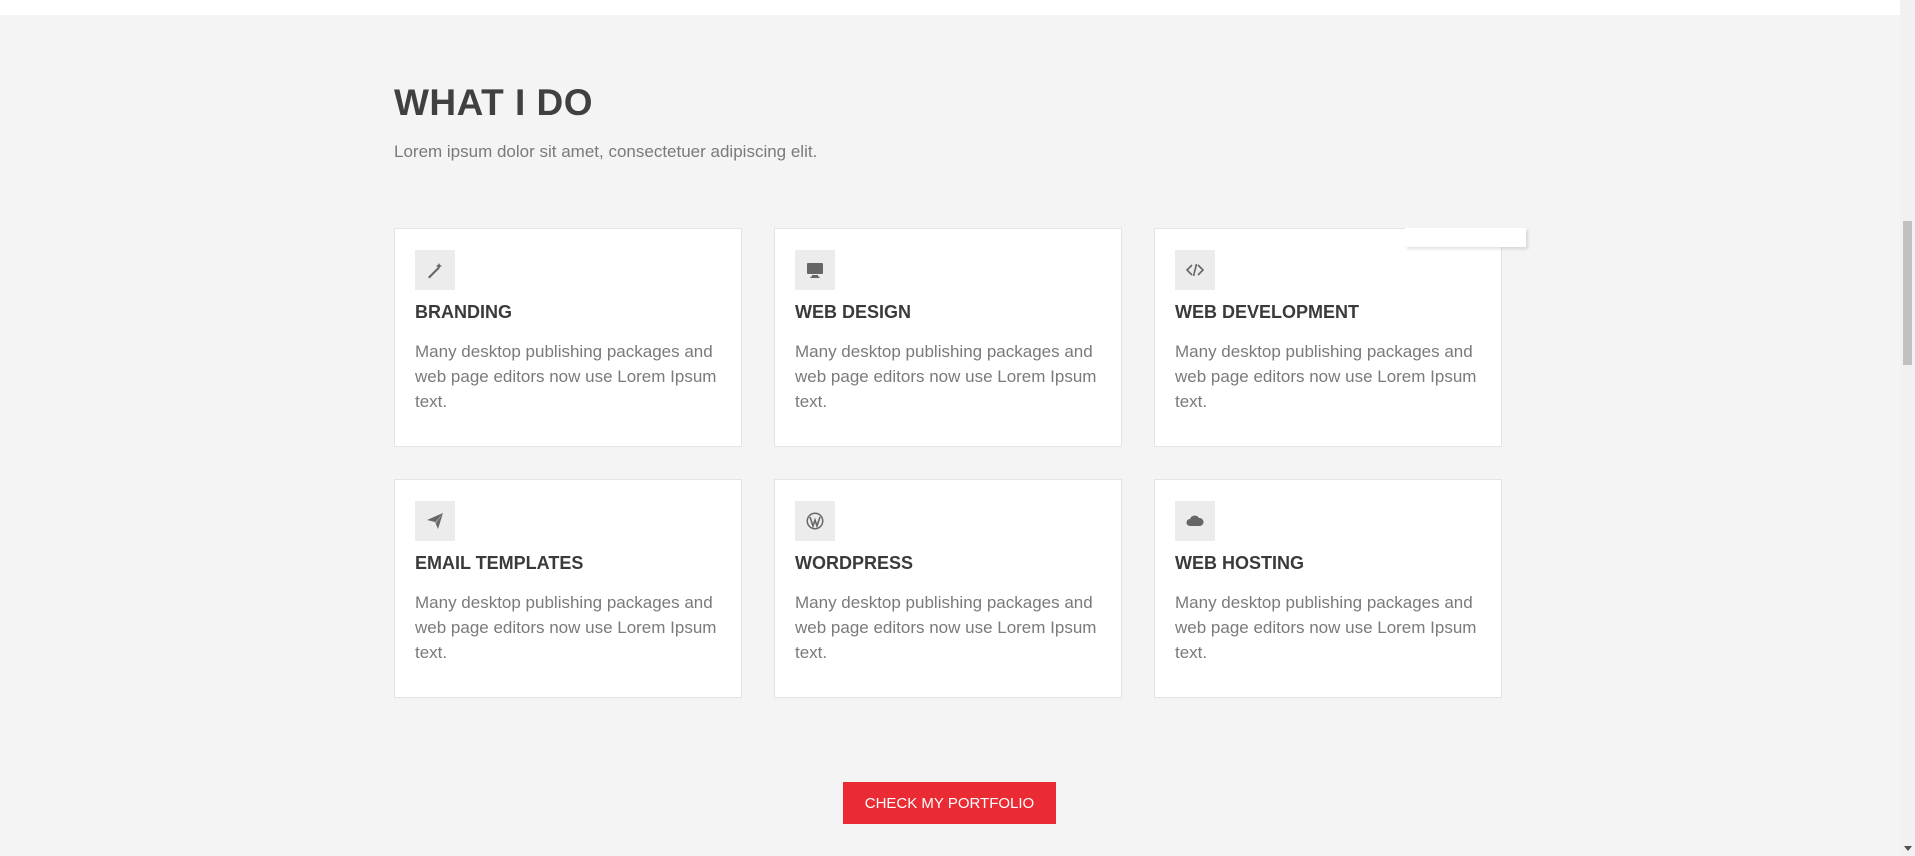  What do you see at coordinates (950, 7) in the screenshot?
I see `top-navigation-strip` at bounding box center [950, 7].